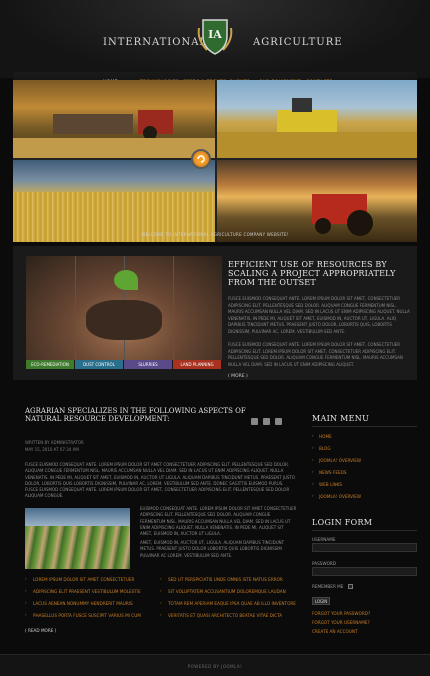  Describe the element at coordinates (298, 42) in the screenshot. I see `brand-right-text: AGRICULTURE` at that location.